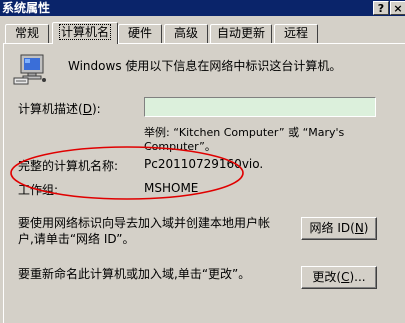 The height and width of the screenshot is (323, 405). What do you see at coordinates (59, 109) in the screenshot?
I see `description-label: 计算机描述(D):` at bounding box center [59, 109].